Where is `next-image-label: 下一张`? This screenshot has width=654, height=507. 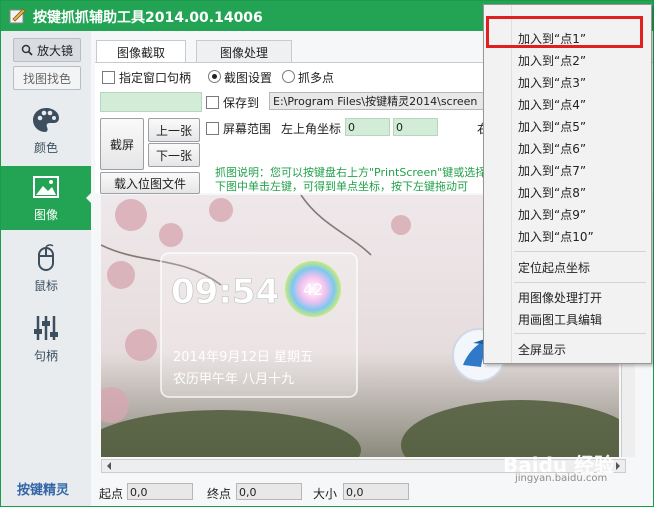
next-image-label: 下一张 is located at coordinates (173, 155).